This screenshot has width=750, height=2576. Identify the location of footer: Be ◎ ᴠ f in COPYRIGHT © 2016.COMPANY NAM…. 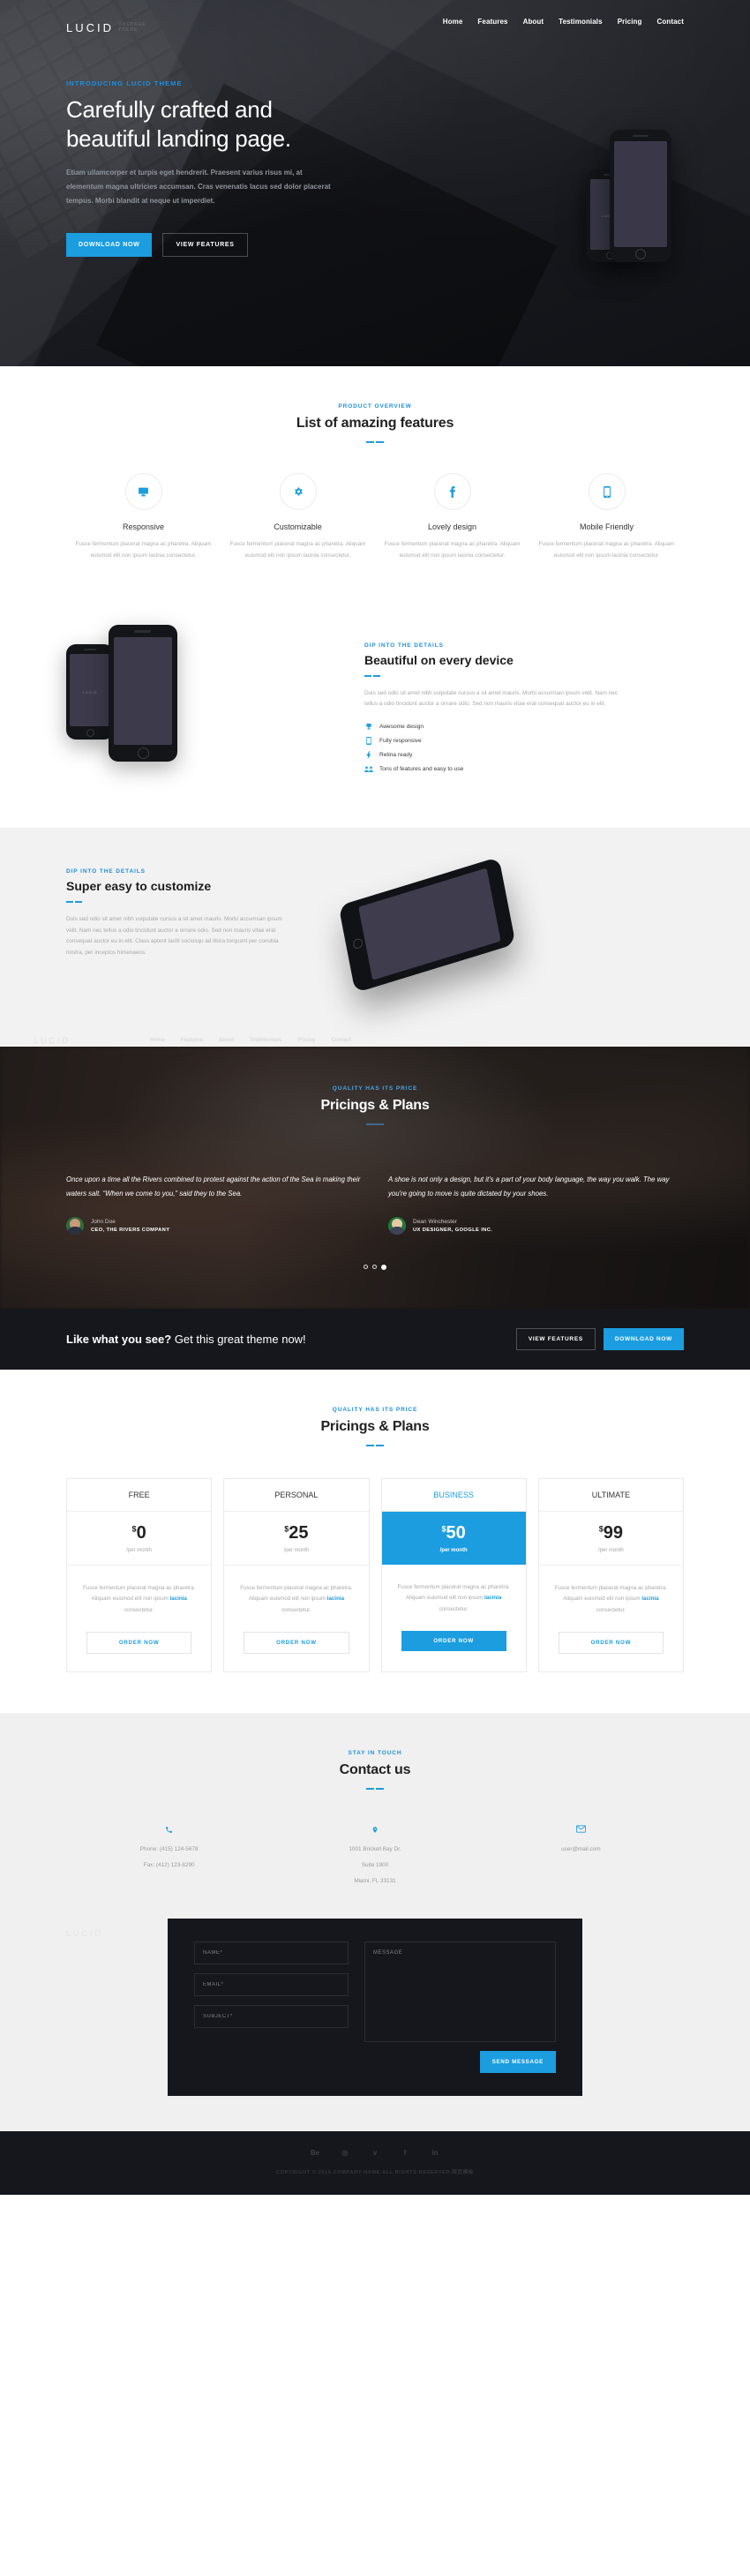
(375, 2162).